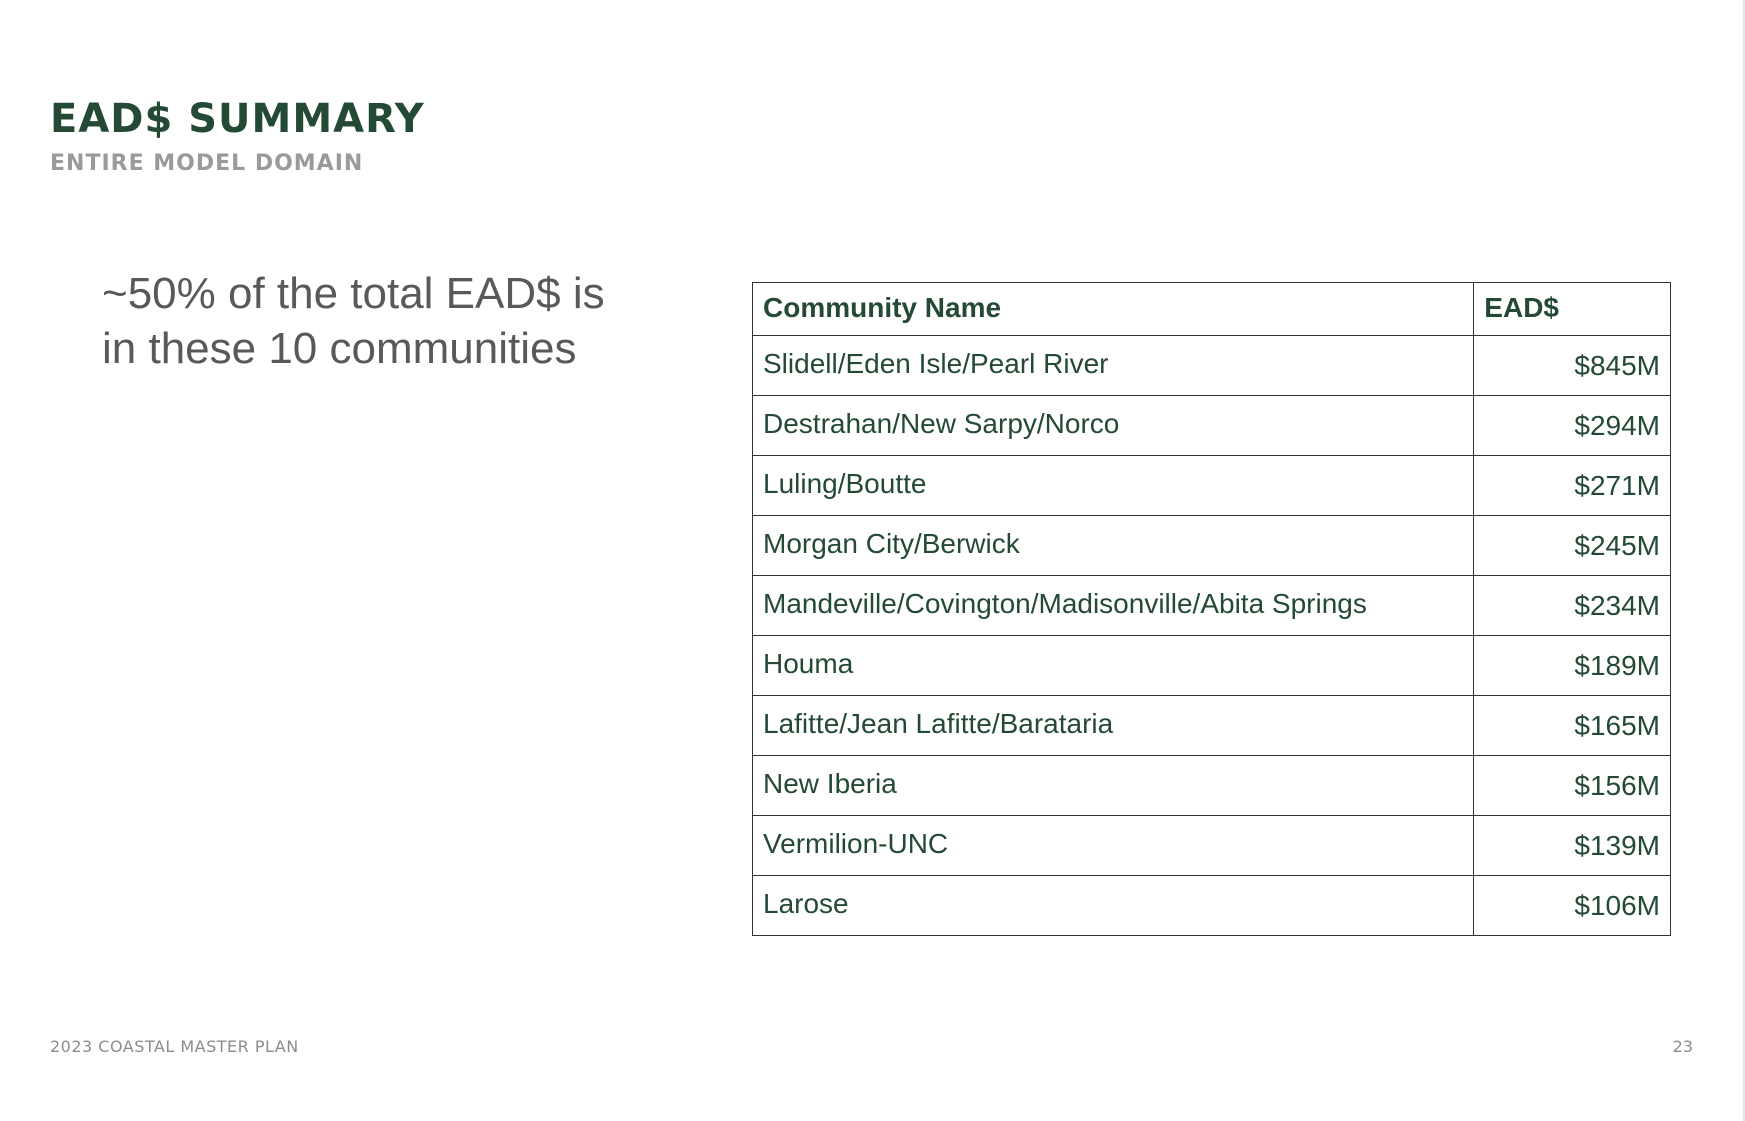  I want to click on table-row: Larose $106M, so click(1211, 905).